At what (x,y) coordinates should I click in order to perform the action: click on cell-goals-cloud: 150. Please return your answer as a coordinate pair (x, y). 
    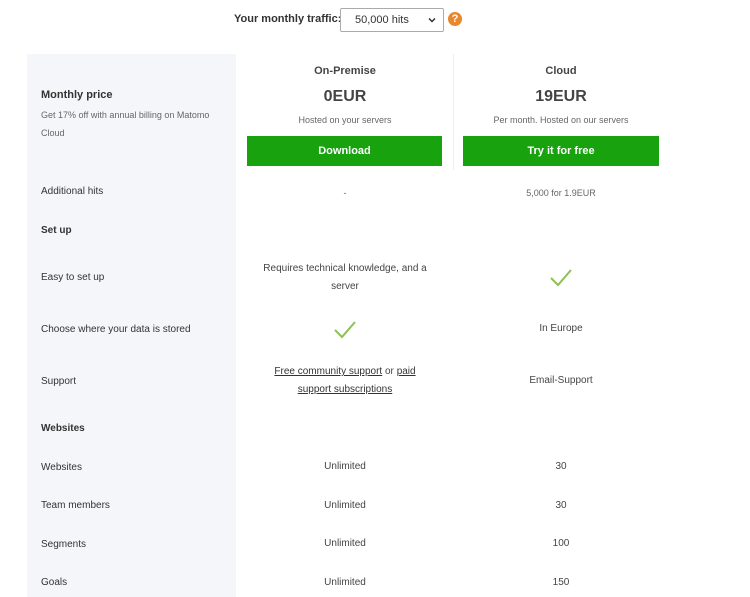
    Looking at the image, I should click on (561, 582).